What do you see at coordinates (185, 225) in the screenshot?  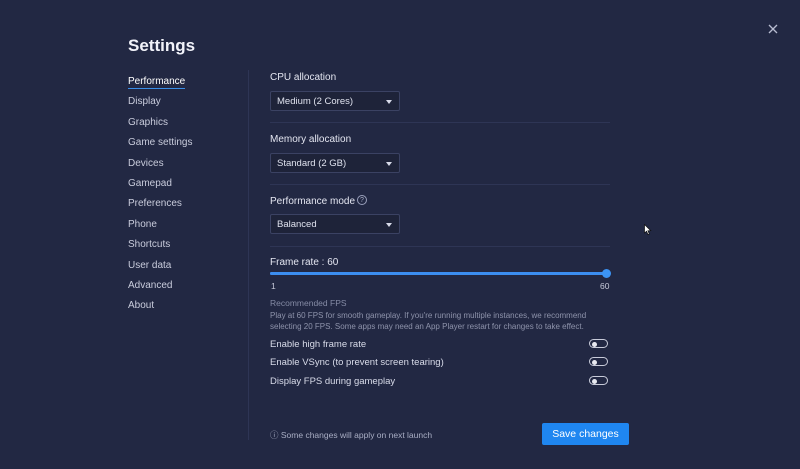 I see `sidebar-item-phone: Phone` at bounding box center [185, 225].